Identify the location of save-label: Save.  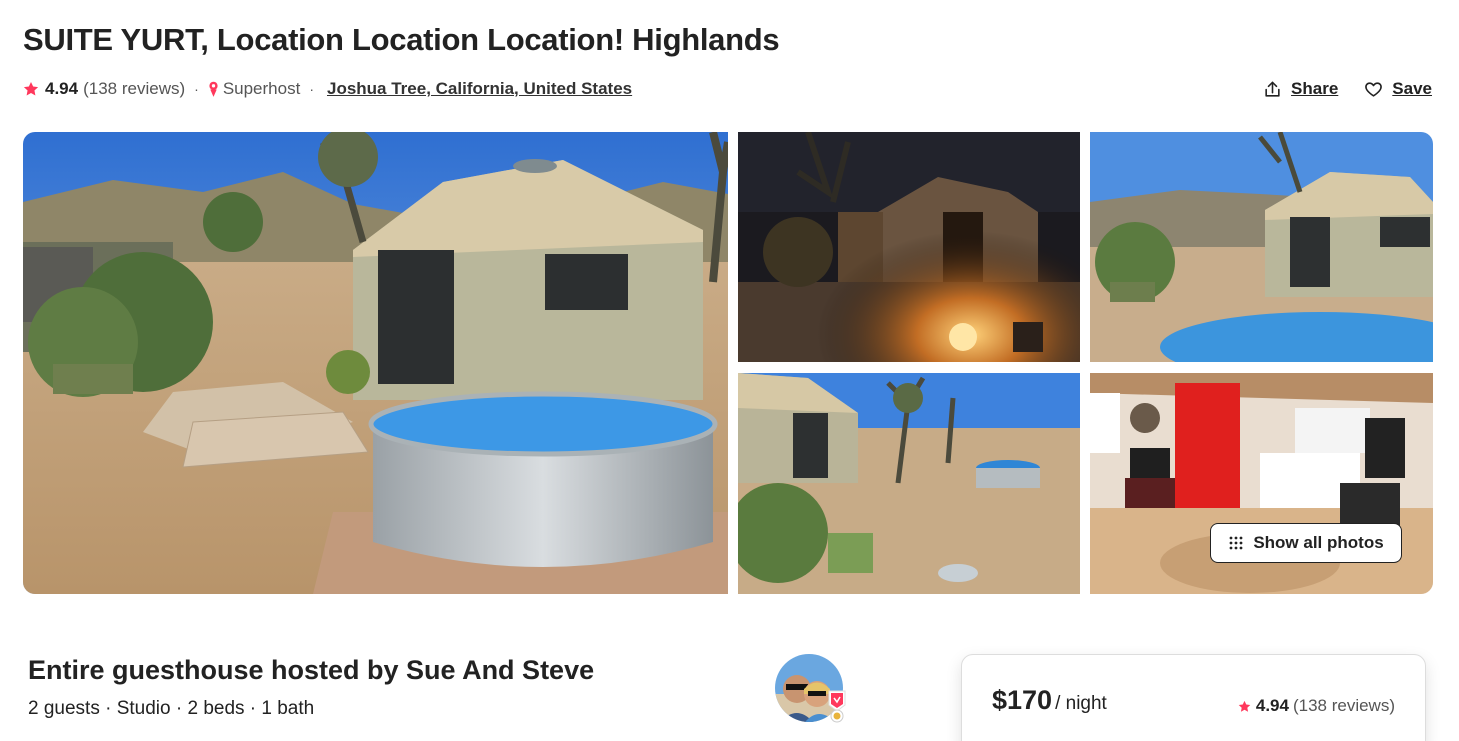
(1412, 88).